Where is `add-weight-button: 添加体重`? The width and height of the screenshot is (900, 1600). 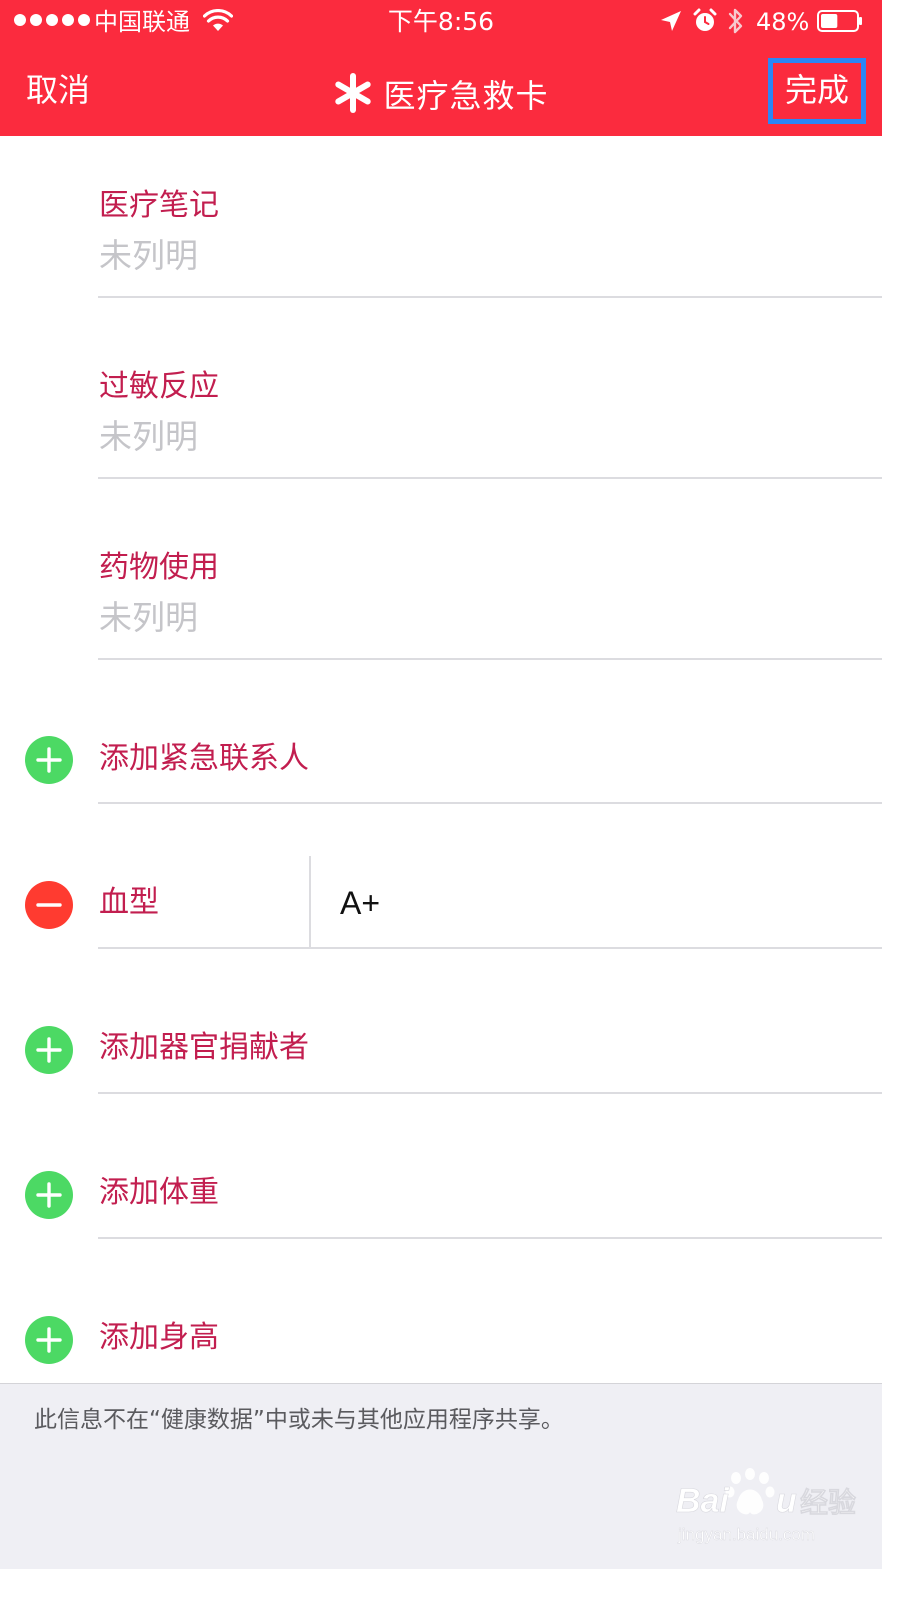
add-weight-button: 添加体重 is located at coordinates (159, 1193).